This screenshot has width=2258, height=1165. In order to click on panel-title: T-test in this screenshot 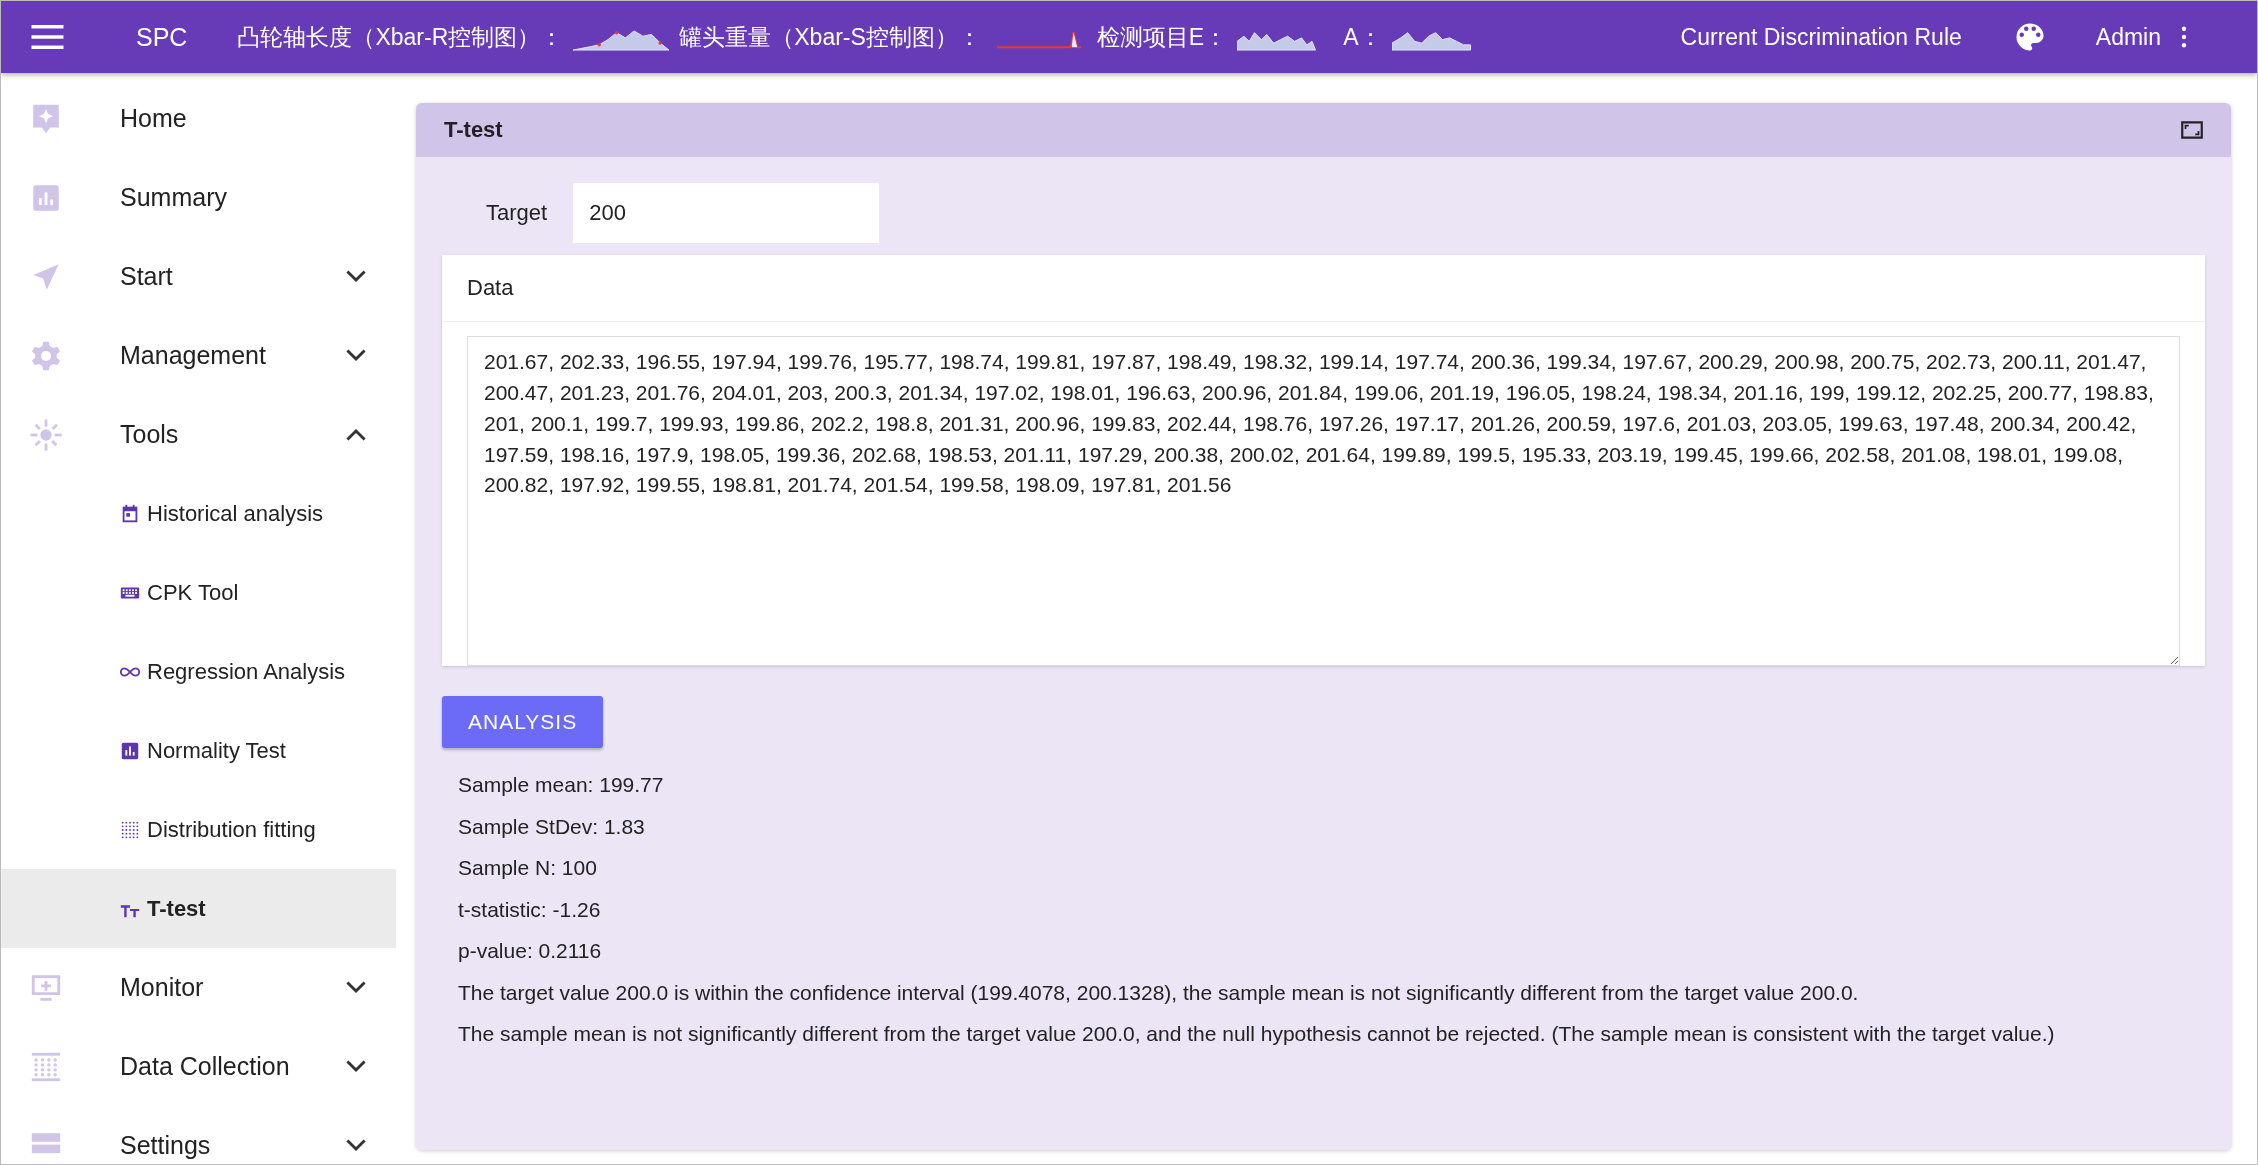, I will do `click(473, 130)`.